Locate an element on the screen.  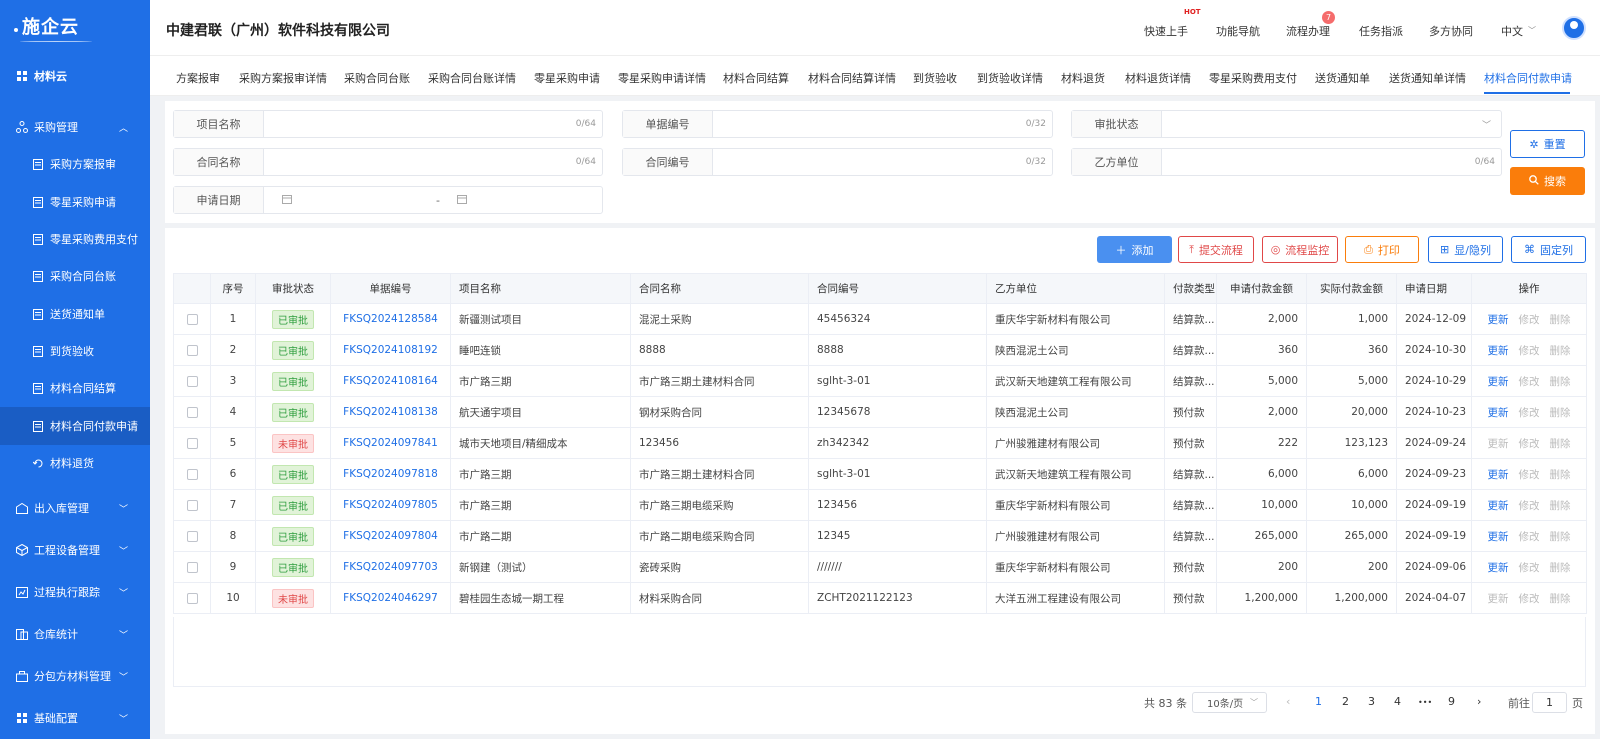
sidebar-item-sporadic-payment: 零星采购费用支付 is located at coordinates (75, 239).